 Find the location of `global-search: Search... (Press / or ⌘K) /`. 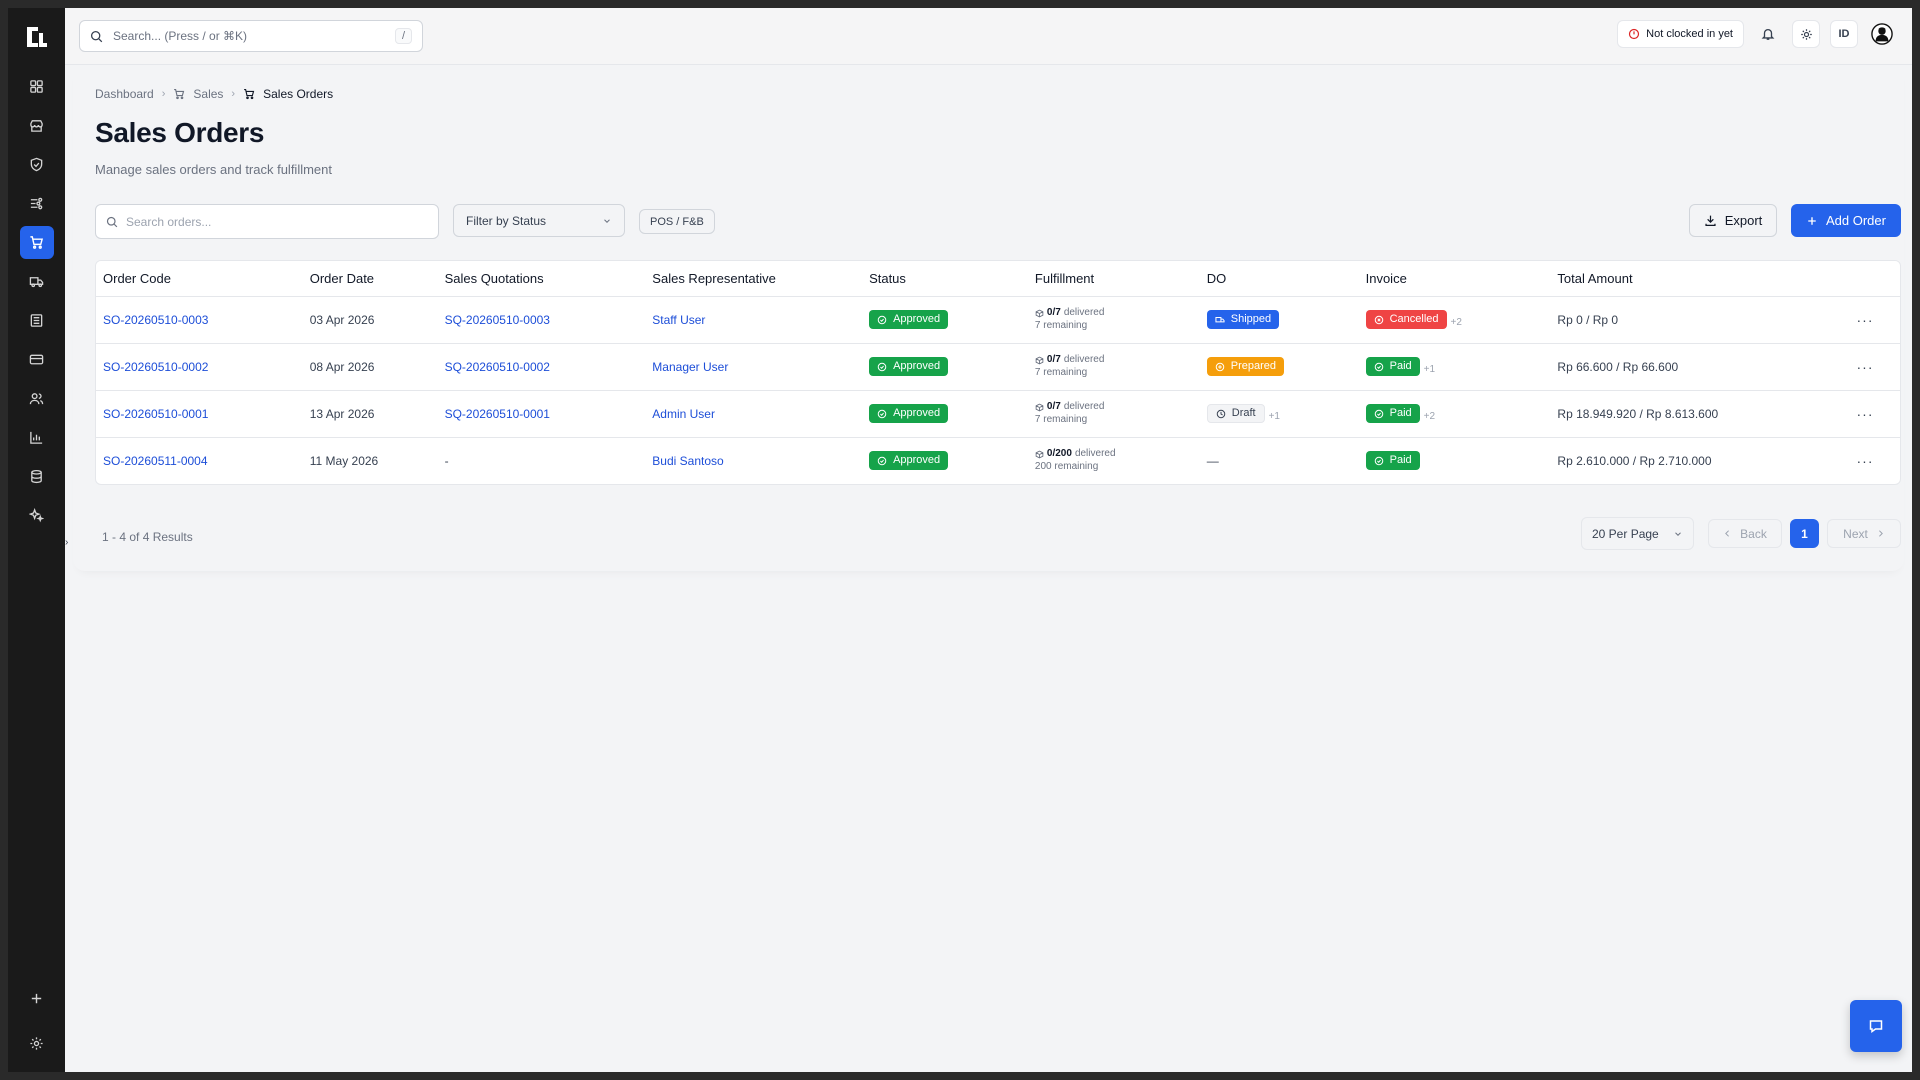

global-search: Search... (Press / or ⌘K) / is located at coordinates (251, 36).